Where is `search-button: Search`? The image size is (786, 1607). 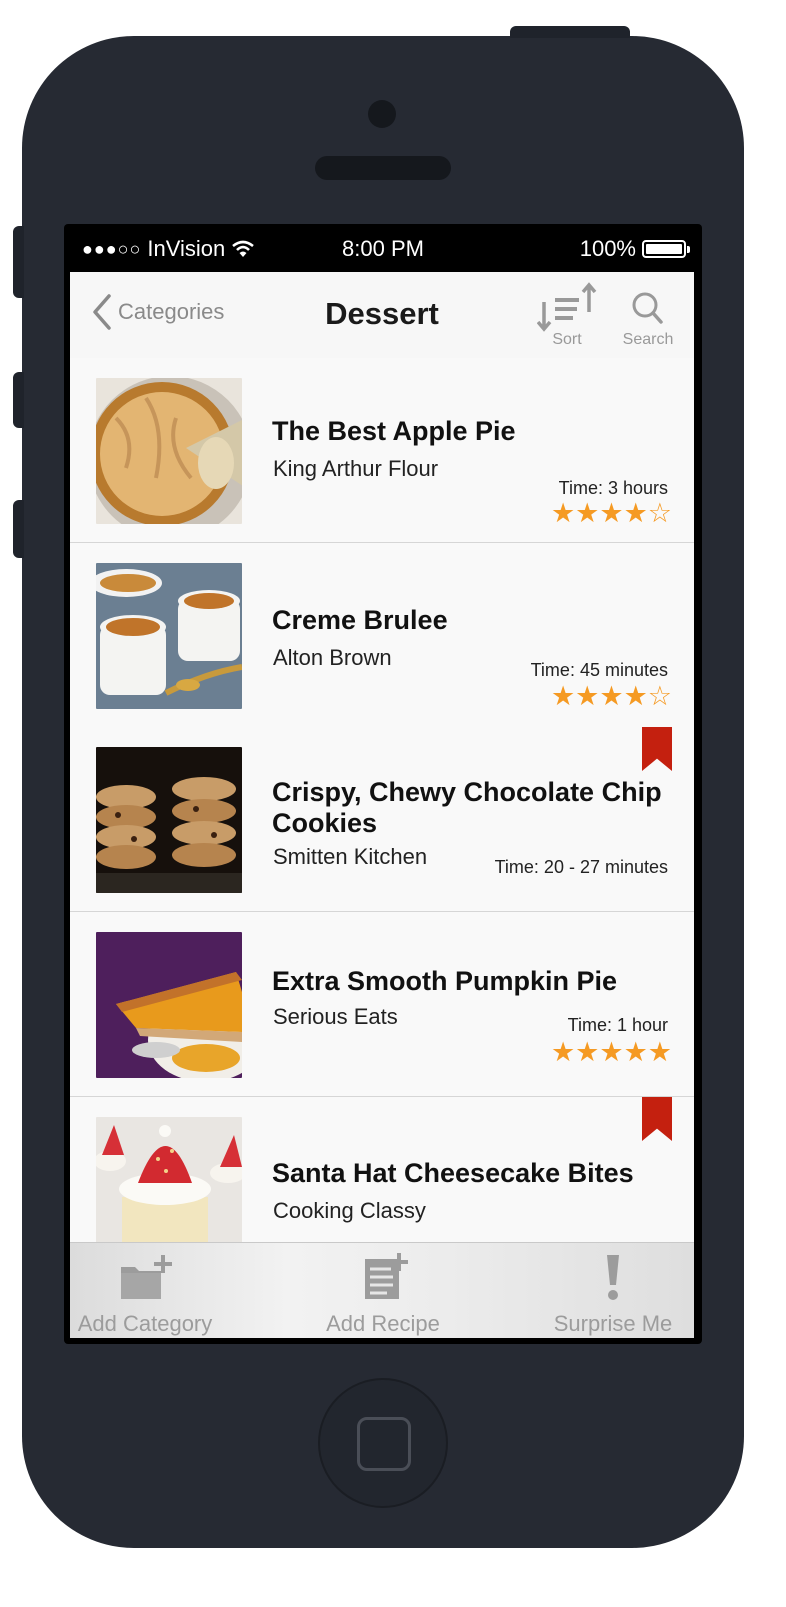
search-button: Search is located at coordinates (648, 315).